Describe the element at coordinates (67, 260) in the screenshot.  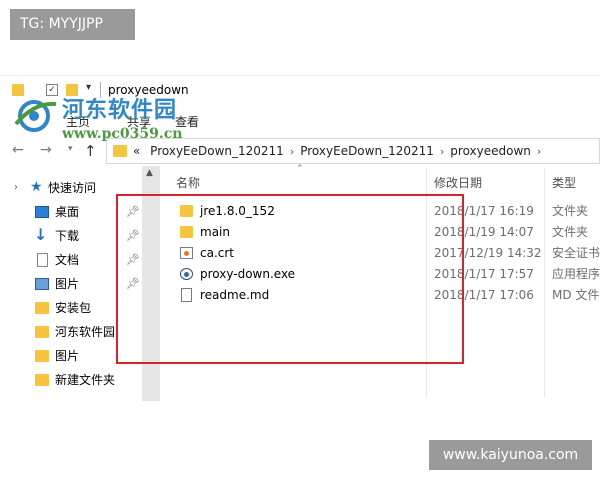
I see `sidebar-item-label: 文档` at that location.